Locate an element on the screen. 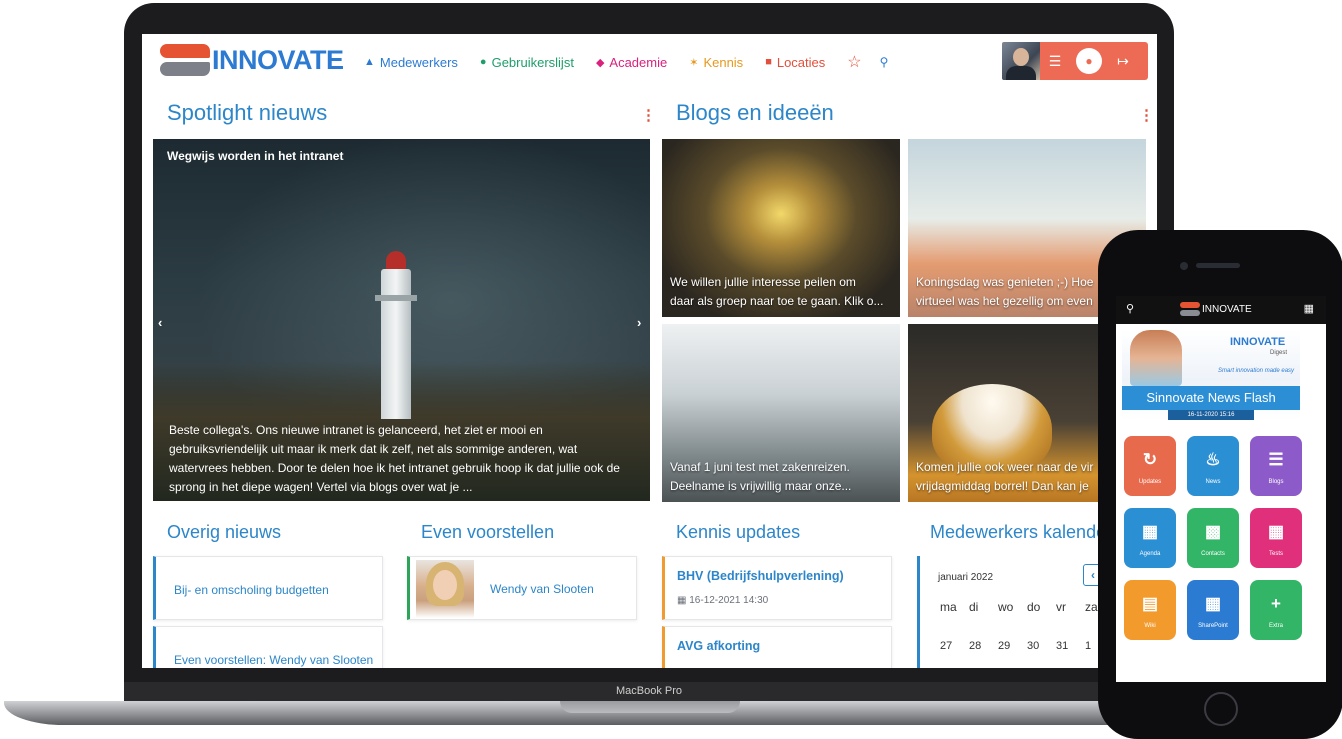 Image resolution: width=1342 pixels, height=739 pixels. list-item: Wendy van Slooten is located at coordinates (522, 588).